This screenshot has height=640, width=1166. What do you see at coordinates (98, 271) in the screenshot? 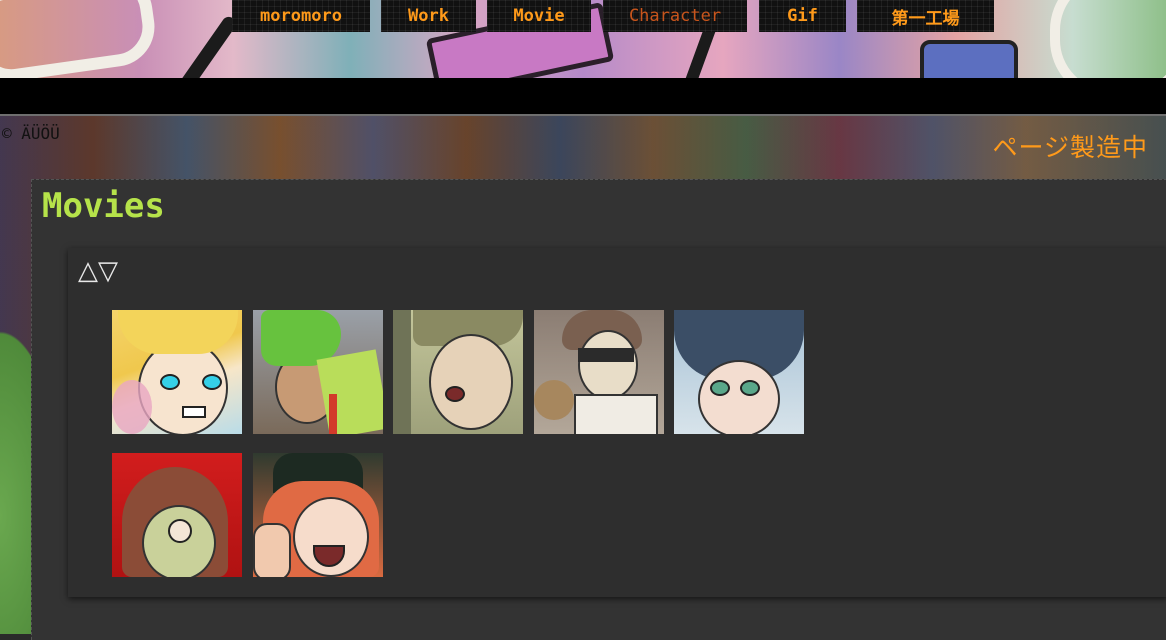
I see `sort-toggle-icon: △▽` at bounding box center [98, 271].